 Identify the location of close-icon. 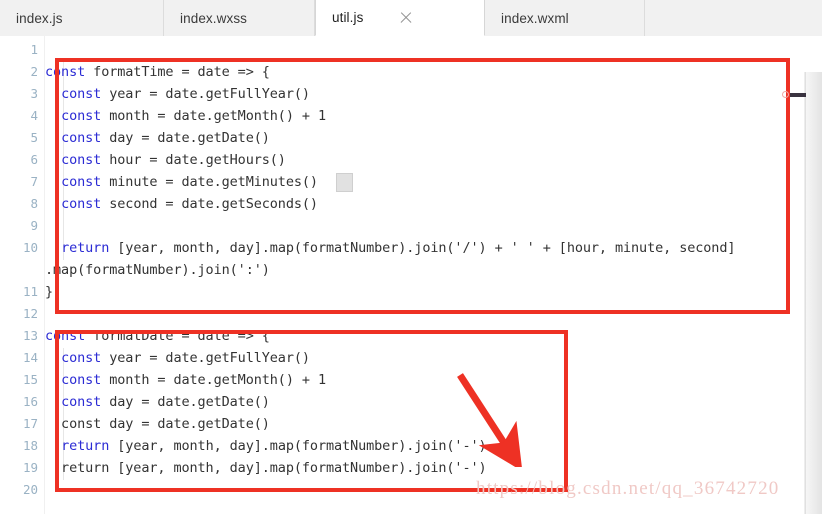
(406, 18).